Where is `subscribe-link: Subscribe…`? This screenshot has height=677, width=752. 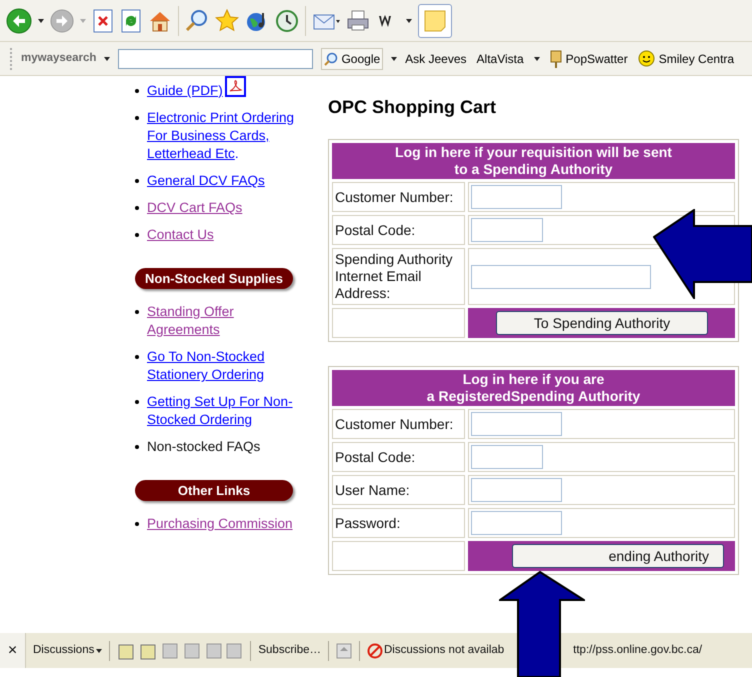
subscribe-link: Subscribe… is located at coordinates (289, 651).